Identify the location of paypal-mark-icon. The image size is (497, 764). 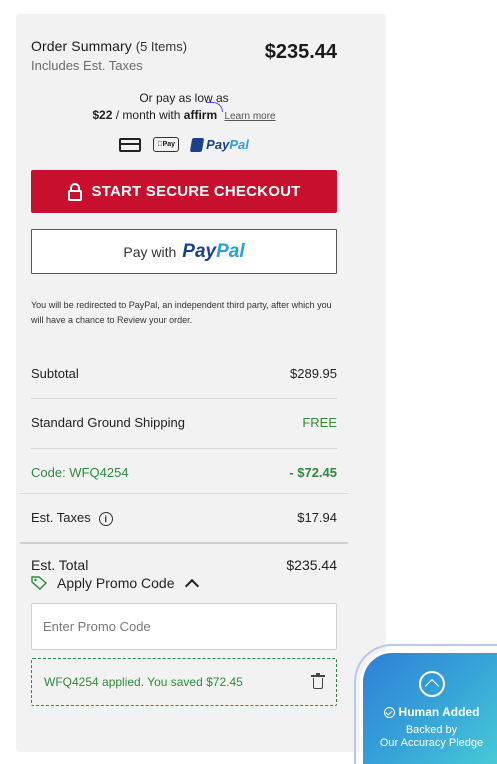
(197, 144).